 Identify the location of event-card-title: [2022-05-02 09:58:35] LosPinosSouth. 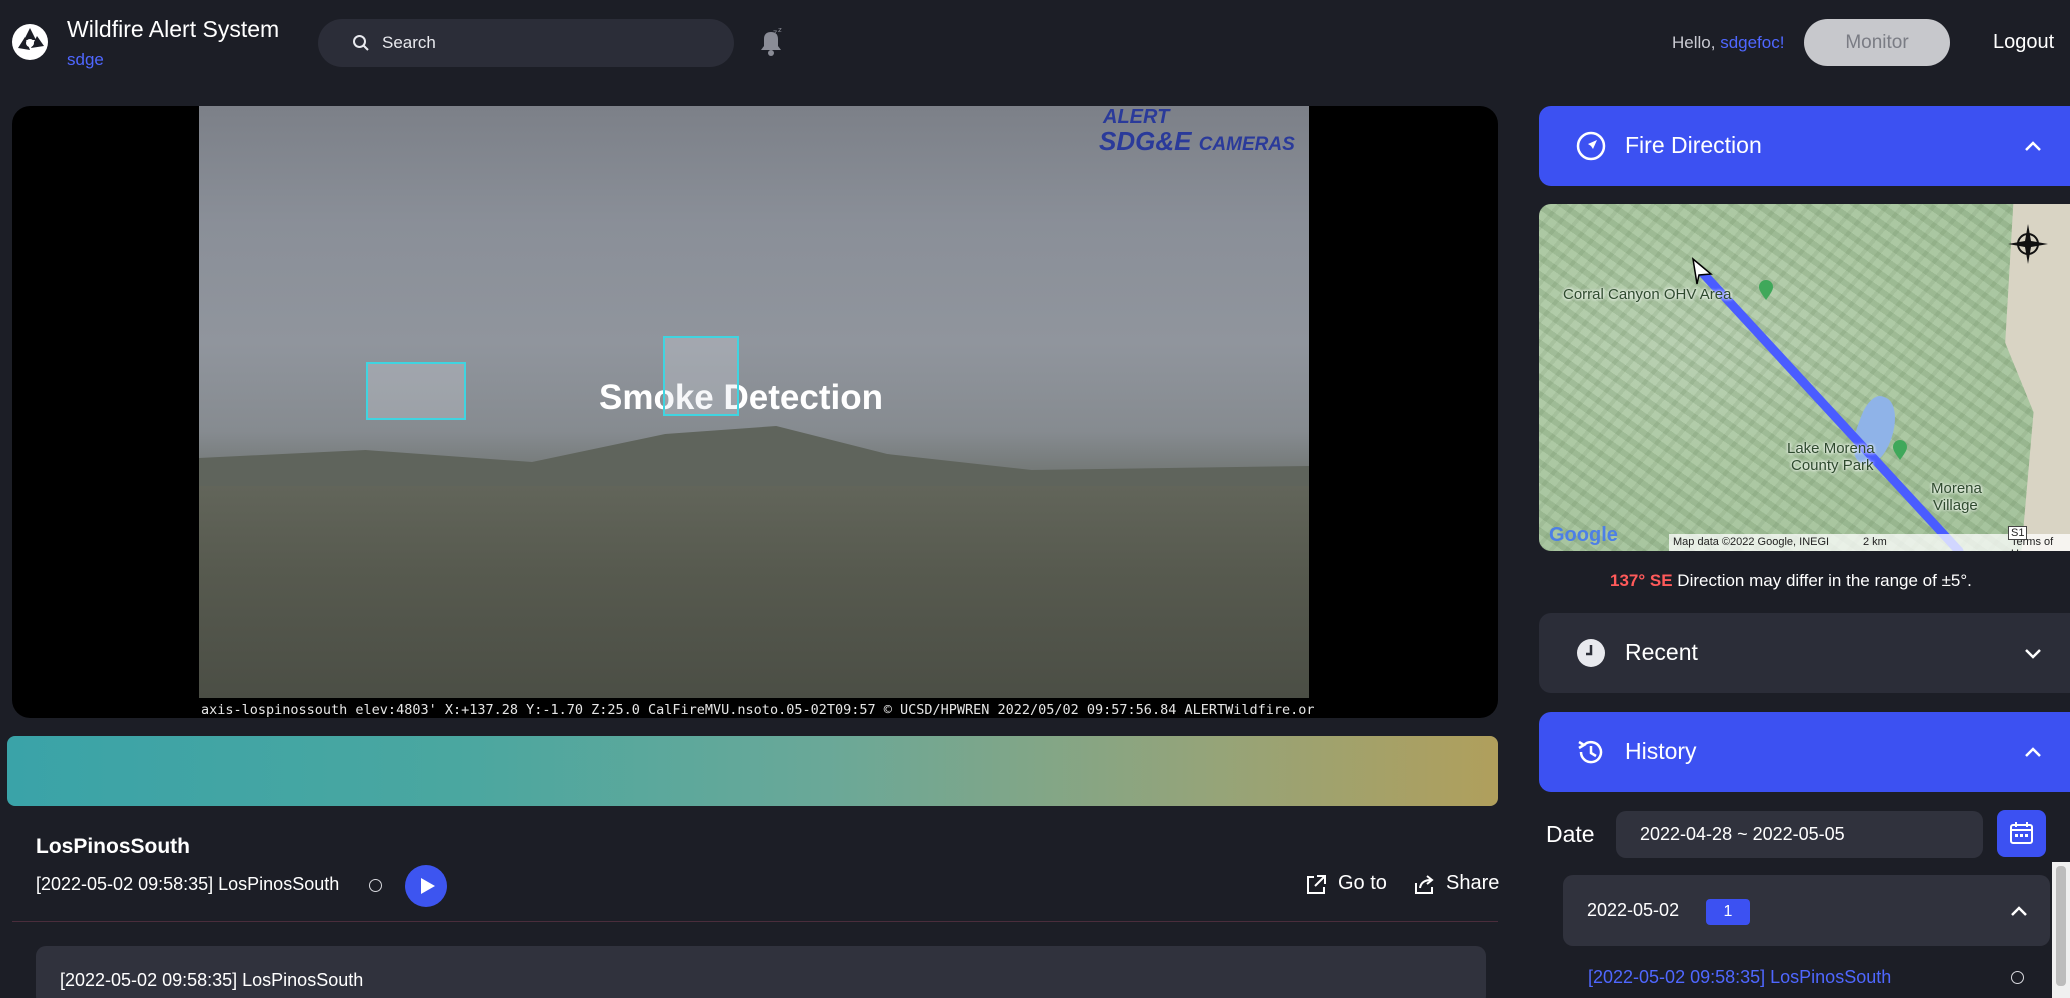
(212, 980).